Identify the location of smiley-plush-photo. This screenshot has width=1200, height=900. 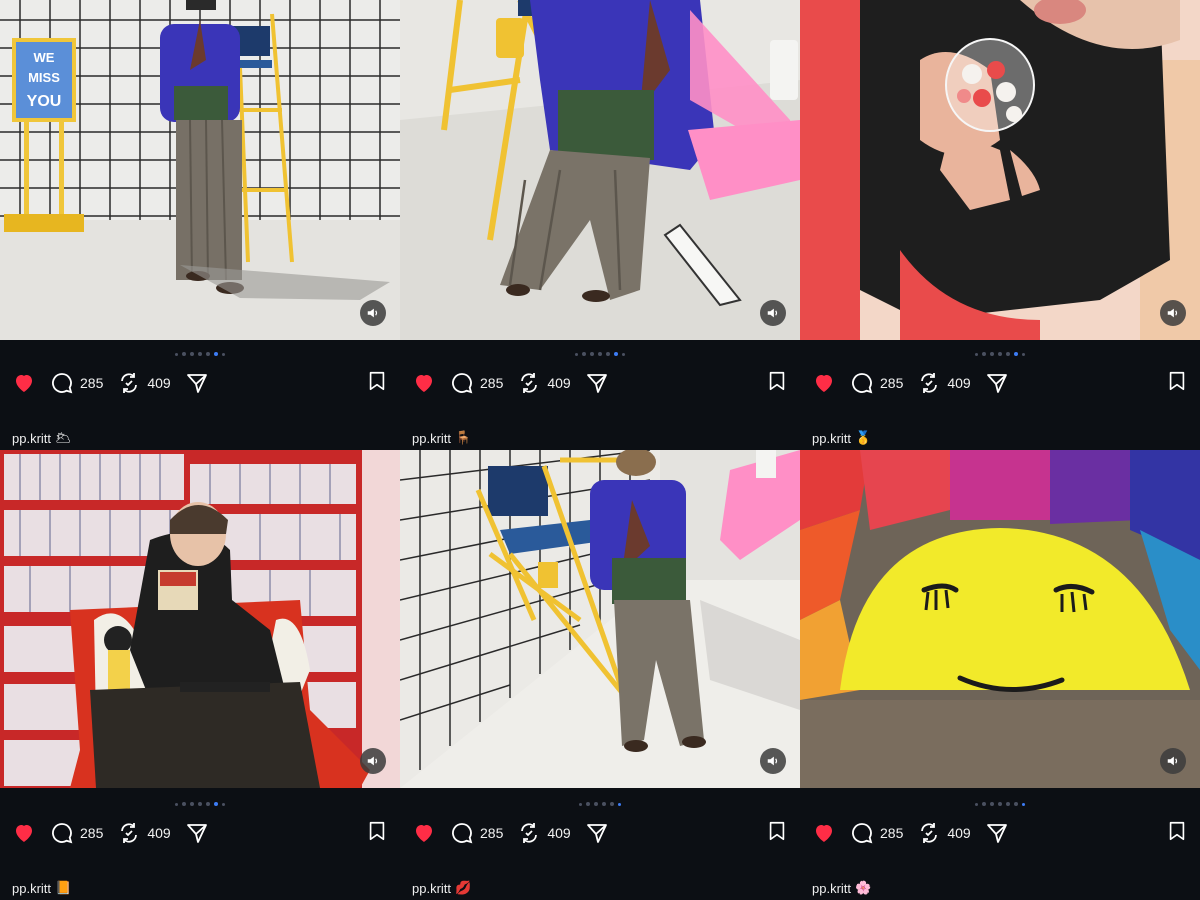
(1000, 619).